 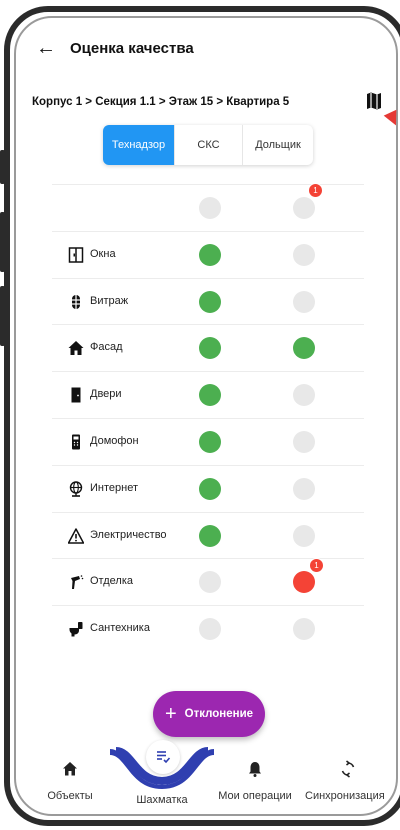 I want to click on row-label: Фасад, so click(x=106, y=347).